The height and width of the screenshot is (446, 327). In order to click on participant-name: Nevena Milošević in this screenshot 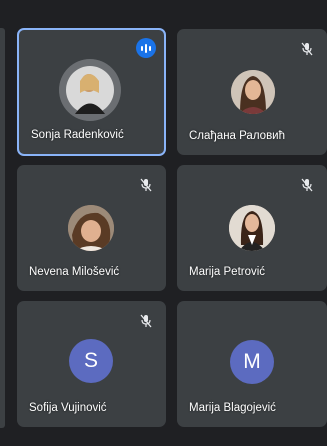, I will do `click(74, 272)`.